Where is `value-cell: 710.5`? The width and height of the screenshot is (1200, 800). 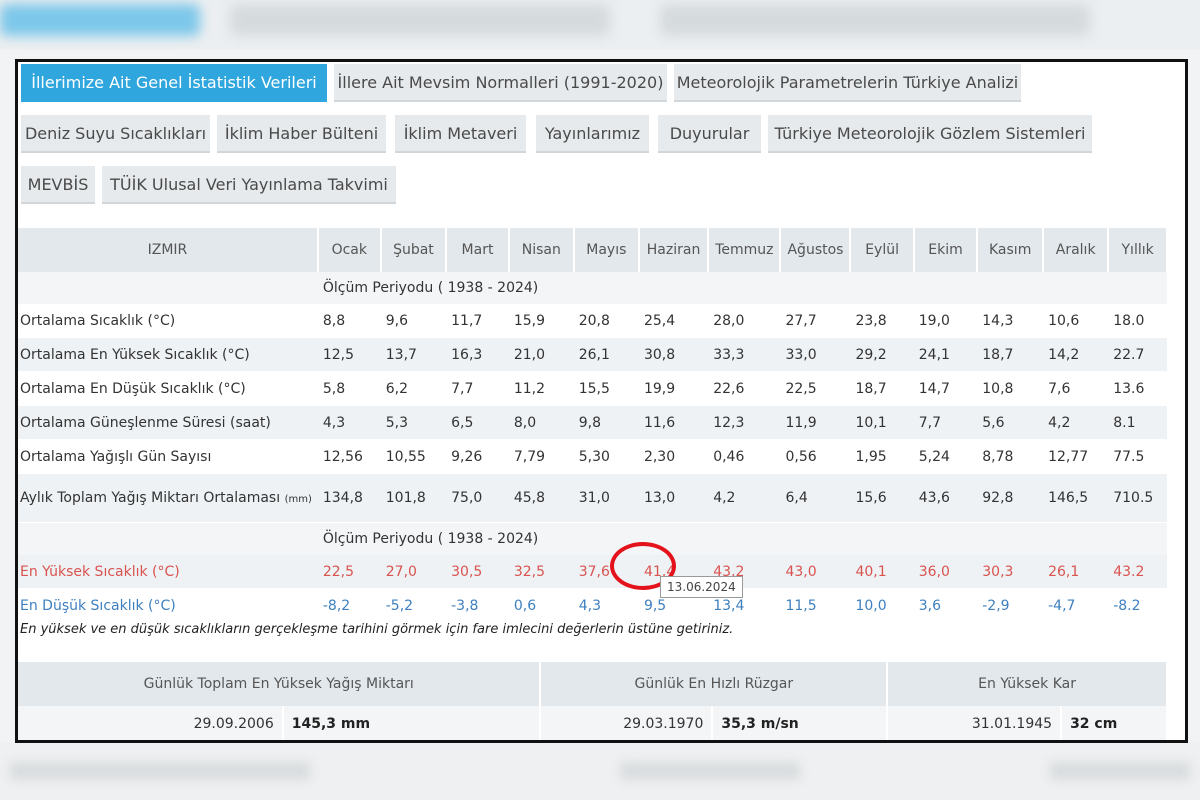
value-cell: 710.5 is located at coordinates (1137, 498).